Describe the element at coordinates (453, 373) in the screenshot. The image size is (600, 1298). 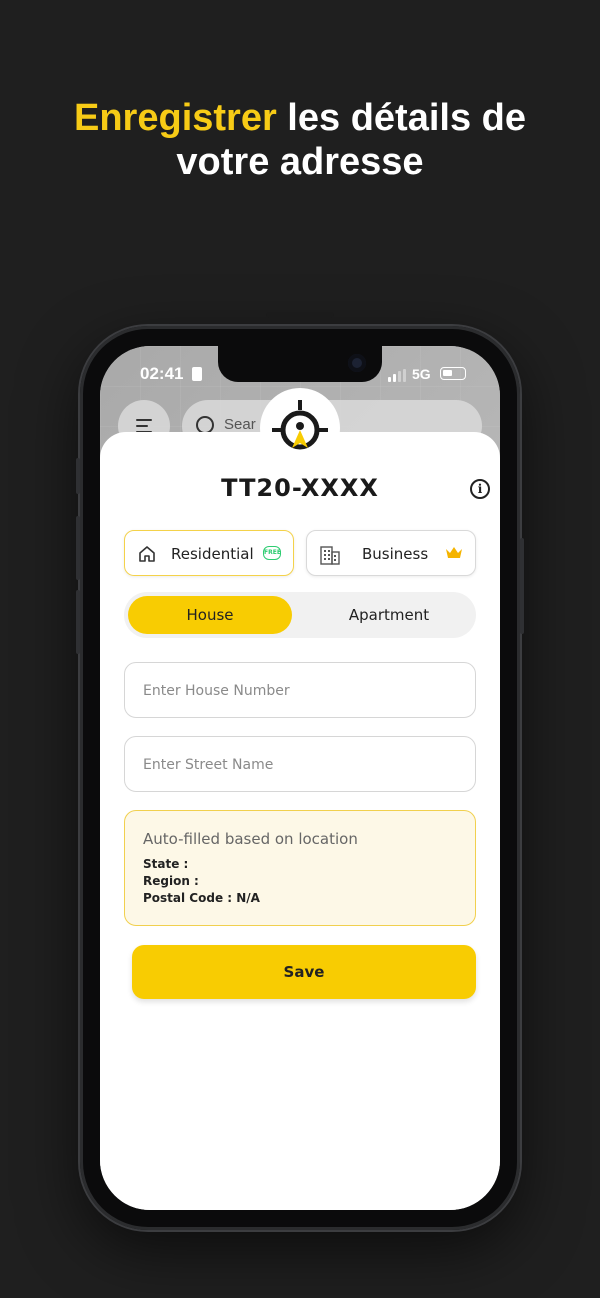
I see `battery-icon` at that location.